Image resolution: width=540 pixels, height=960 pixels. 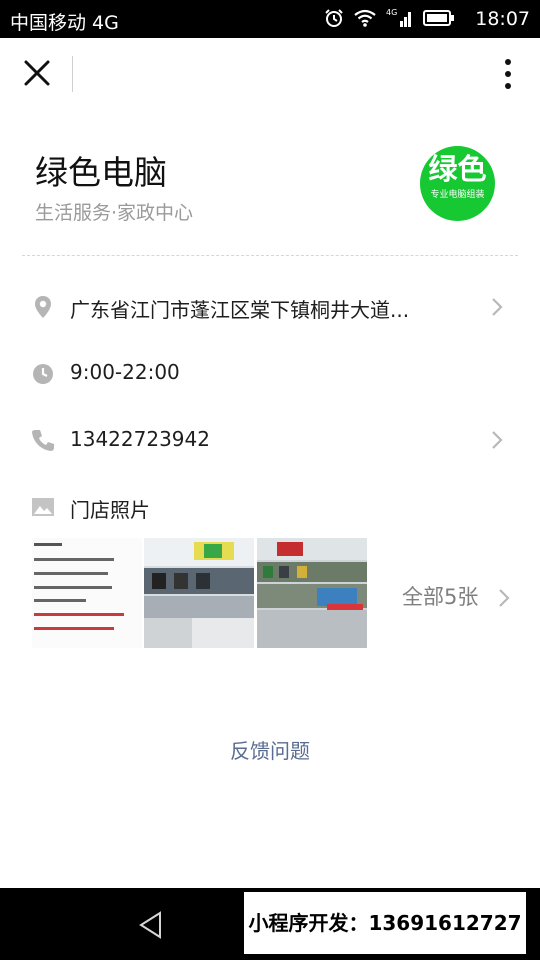 I want to click on logo-subtext: 专业电脑组装, so click(x=457, y=195).